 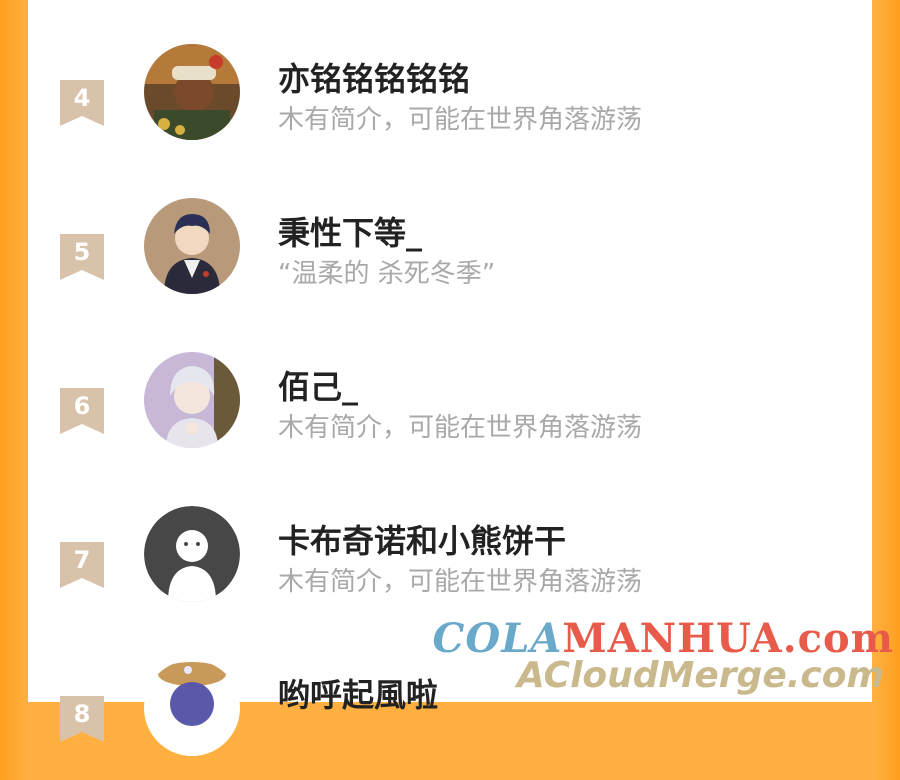 What do you see at coordinates (387, 274) in the screenshot?
I see `user-bio: “温柔的 杀死冬季”` at bounding box center [387, 274].